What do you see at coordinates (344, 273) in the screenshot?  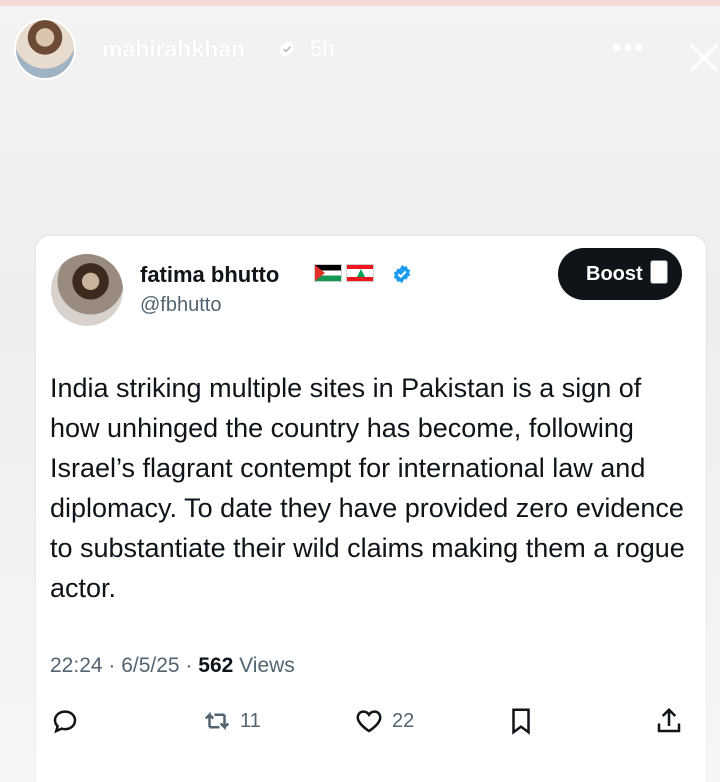 I see `author-flags` at bounding box center [344, 273].